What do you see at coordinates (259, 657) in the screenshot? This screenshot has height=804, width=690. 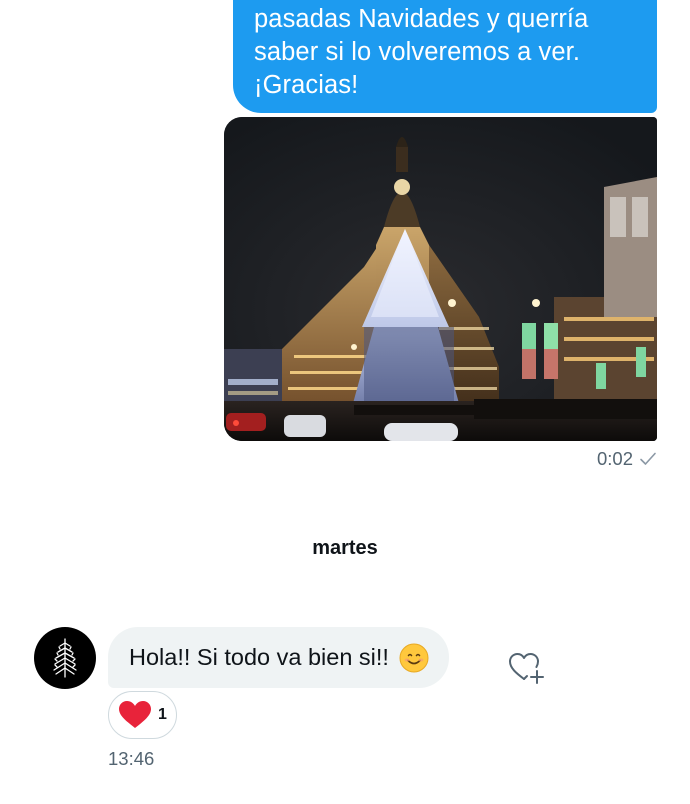 I see `incoming-message-text: Hola!! Si todo va bien si!!` at bounding box center [259, 657].